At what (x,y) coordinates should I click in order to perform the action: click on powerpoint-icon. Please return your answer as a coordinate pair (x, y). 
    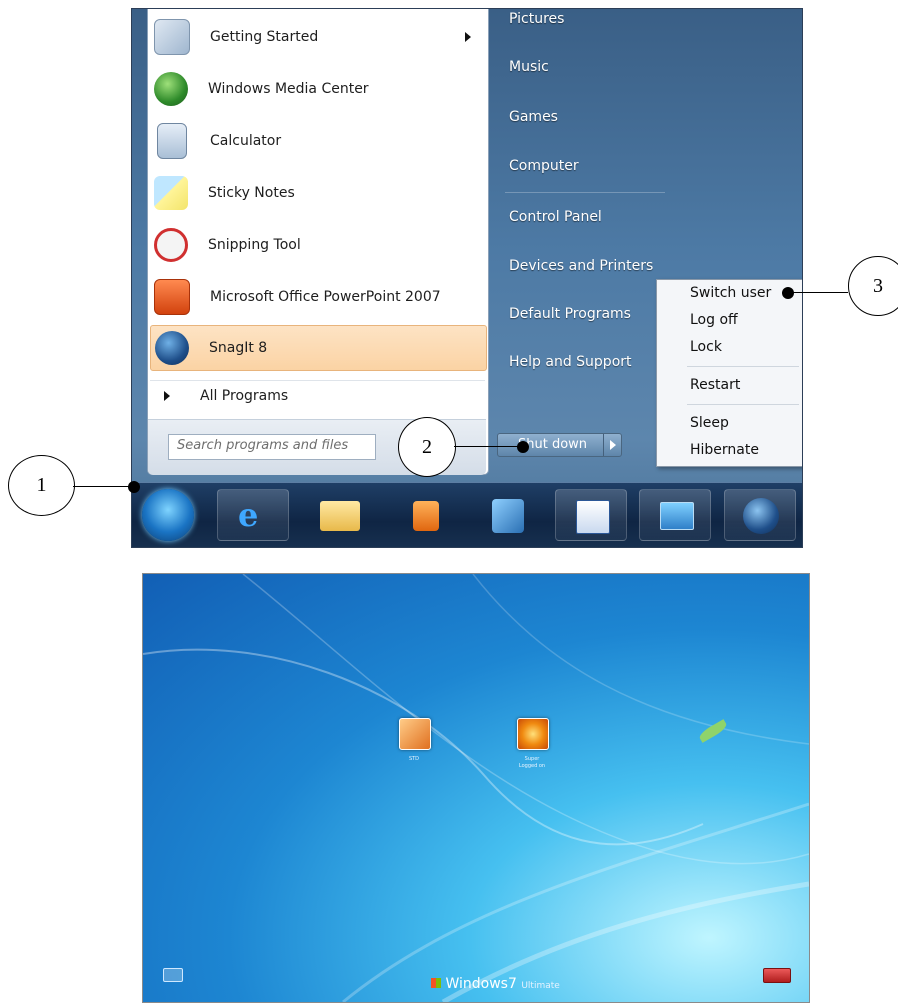
    Looking at the image, I should click on (172, 297).